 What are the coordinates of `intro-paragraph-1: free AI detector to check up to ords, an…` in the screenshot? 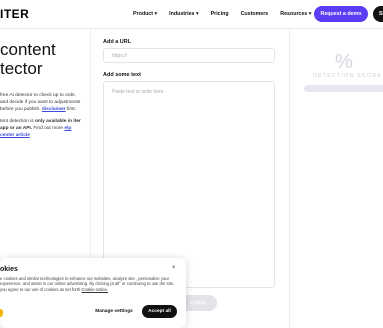 It's located at (40, 102).